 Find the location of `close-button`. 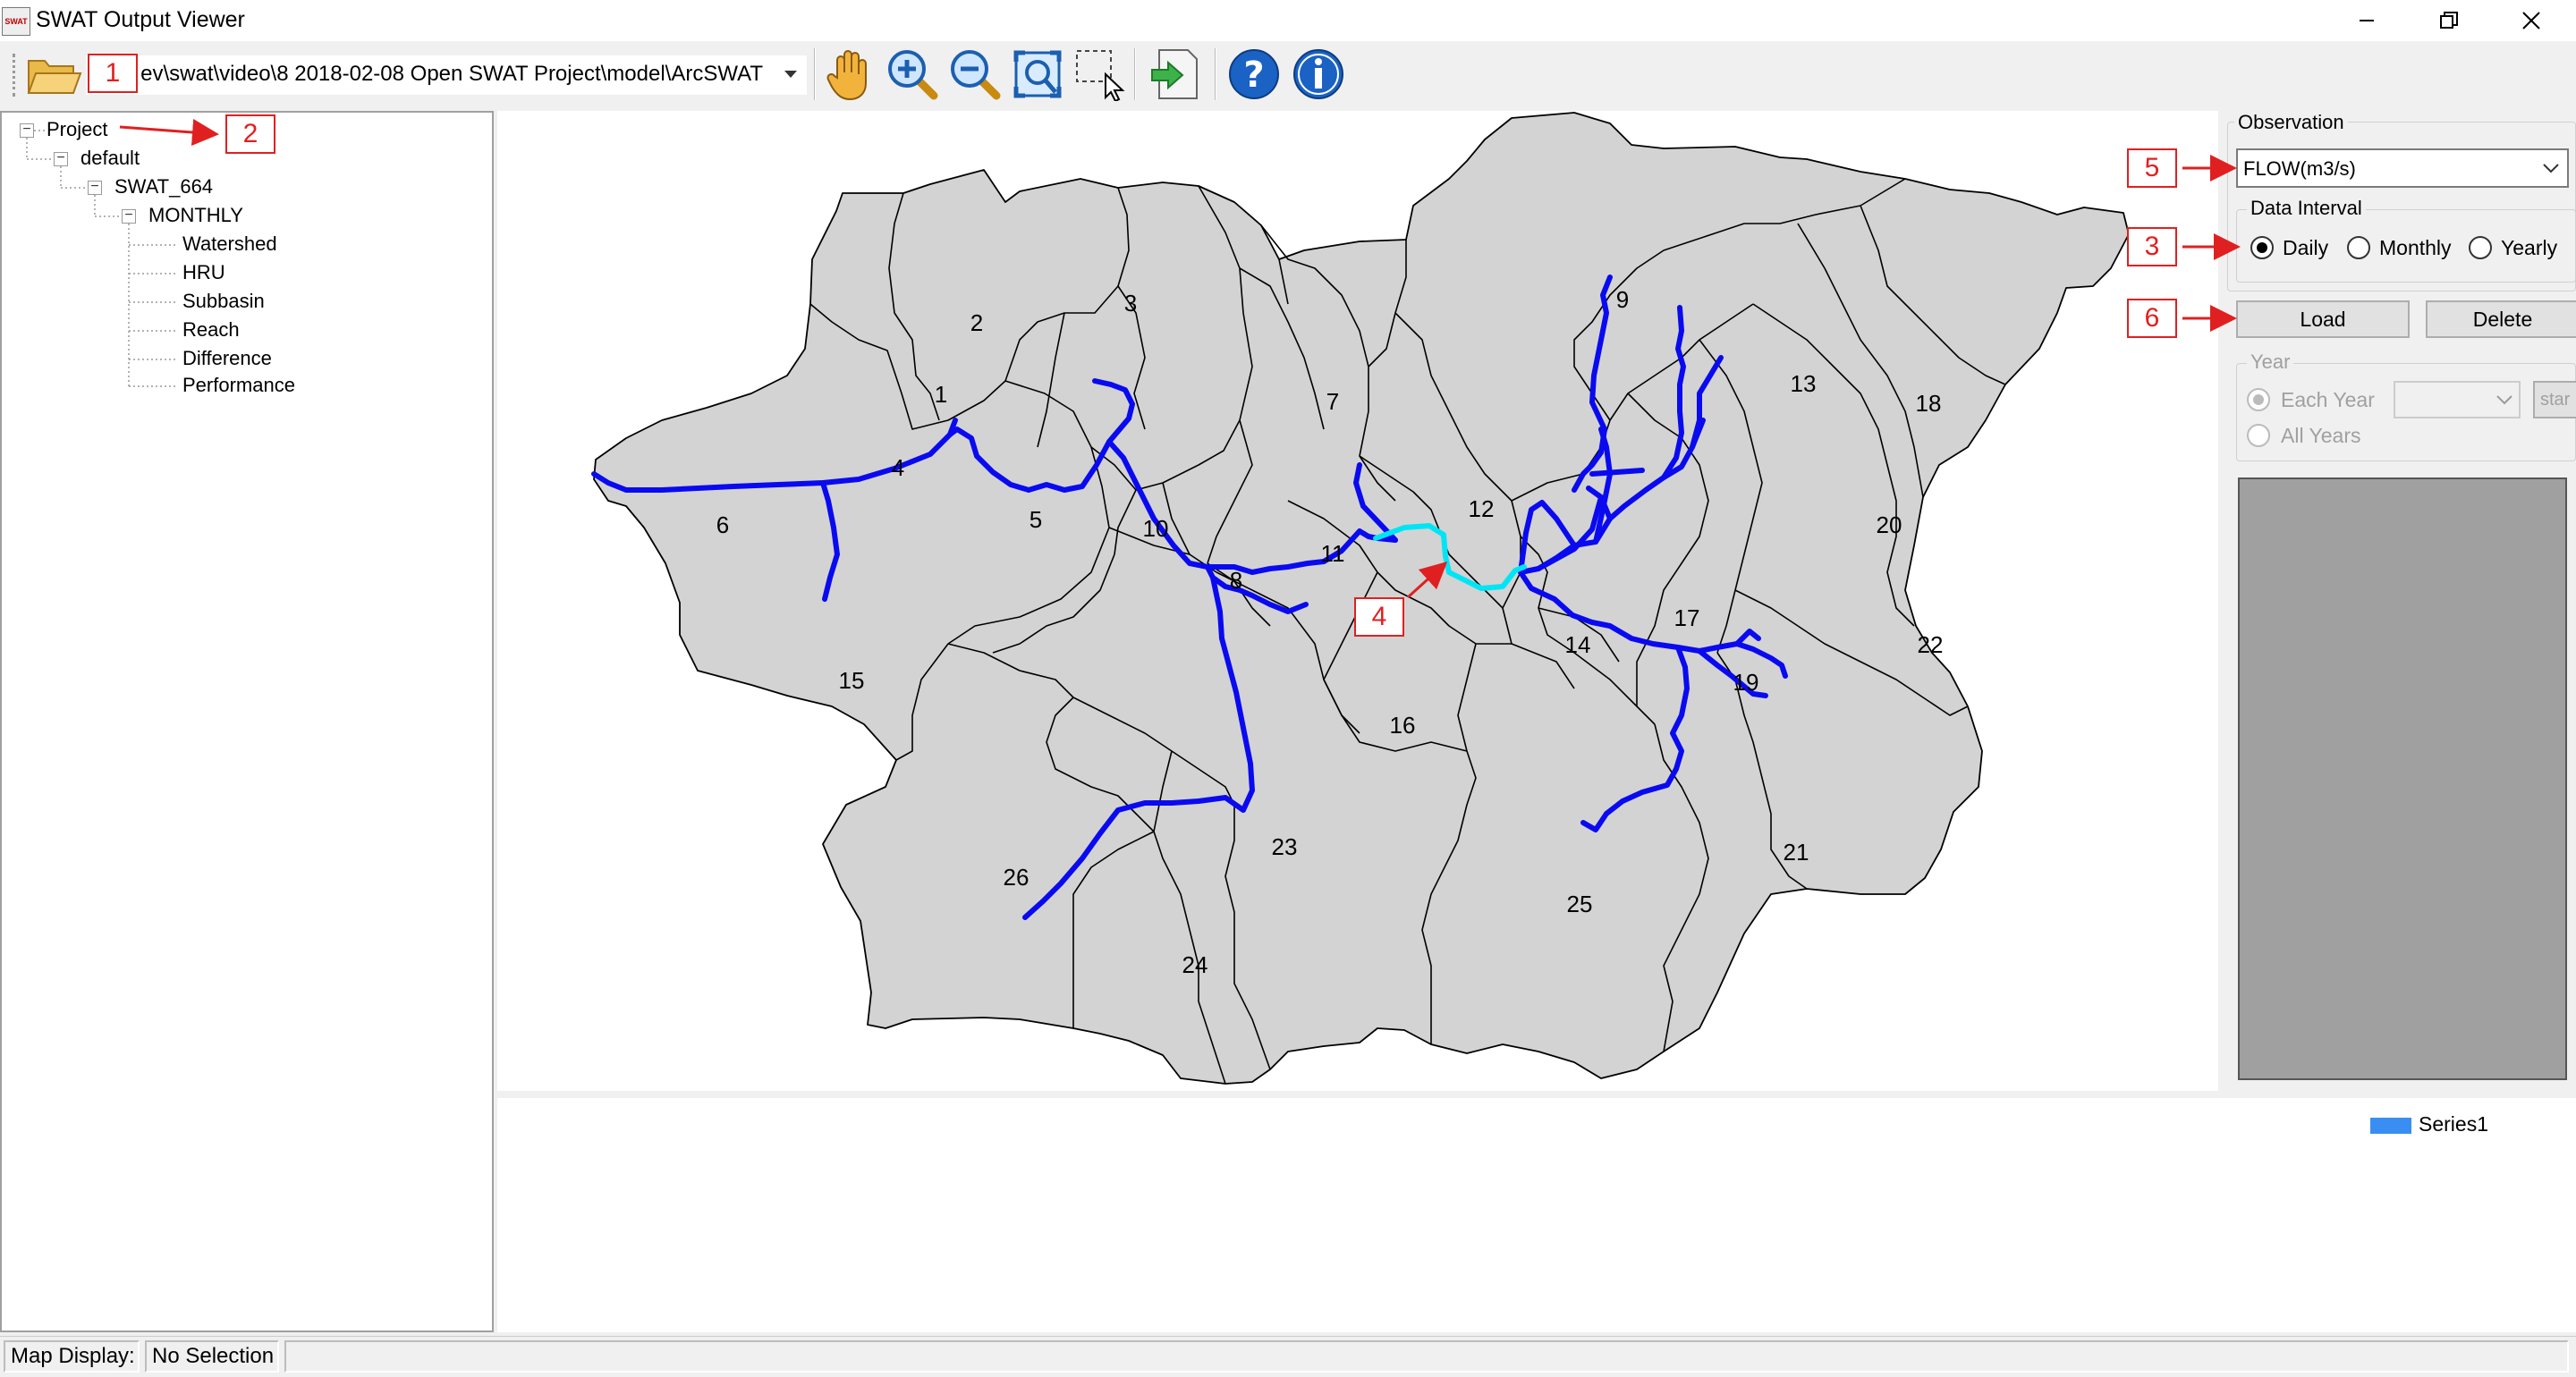

close-button is located at coordinates (2531, 20).